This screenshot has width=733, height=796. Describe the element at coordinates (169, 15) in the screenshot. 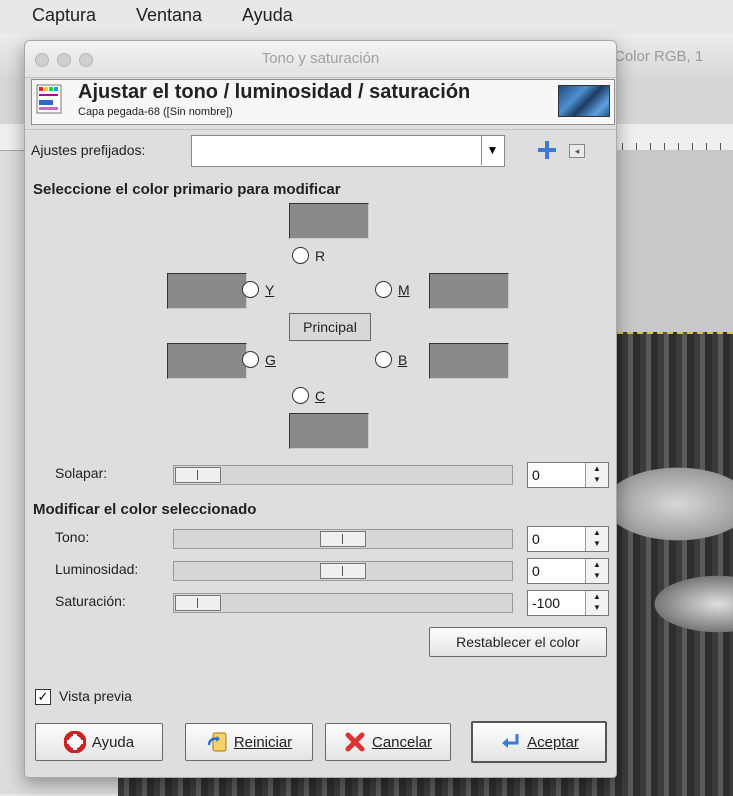

I see `menu-ventana: Ventana` at that location.